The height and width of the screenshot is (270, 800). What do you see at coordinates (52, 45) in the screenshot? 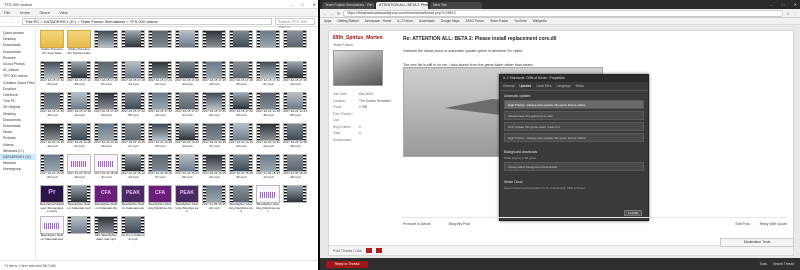
I see `file-item: Adobe Premiere Pro Auto-Save` at bounding box center [52, 45].